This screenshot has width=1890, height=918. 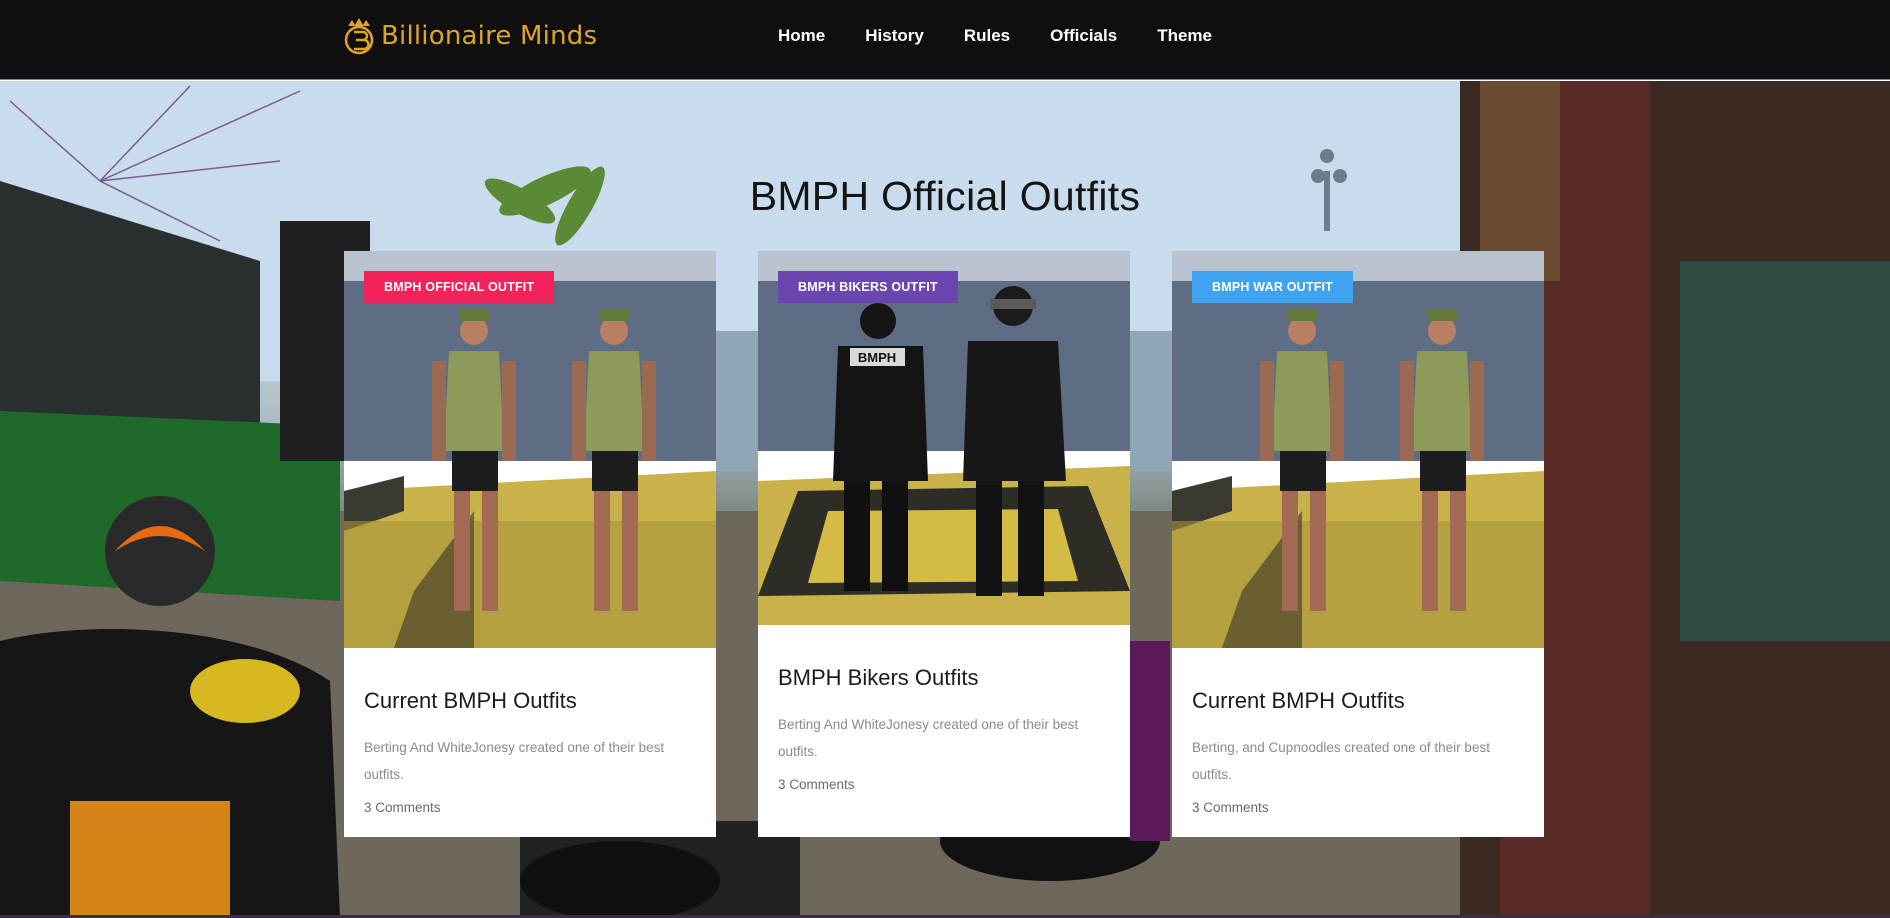 I want to click on brand-link: Billionaire Minds, so click(x=470, y=36).